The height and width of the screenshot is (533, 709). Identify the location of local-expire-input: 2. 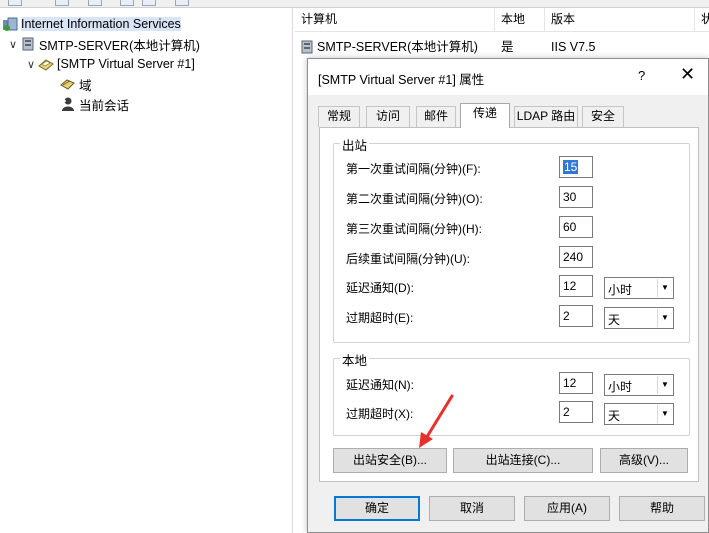
(576, 412).